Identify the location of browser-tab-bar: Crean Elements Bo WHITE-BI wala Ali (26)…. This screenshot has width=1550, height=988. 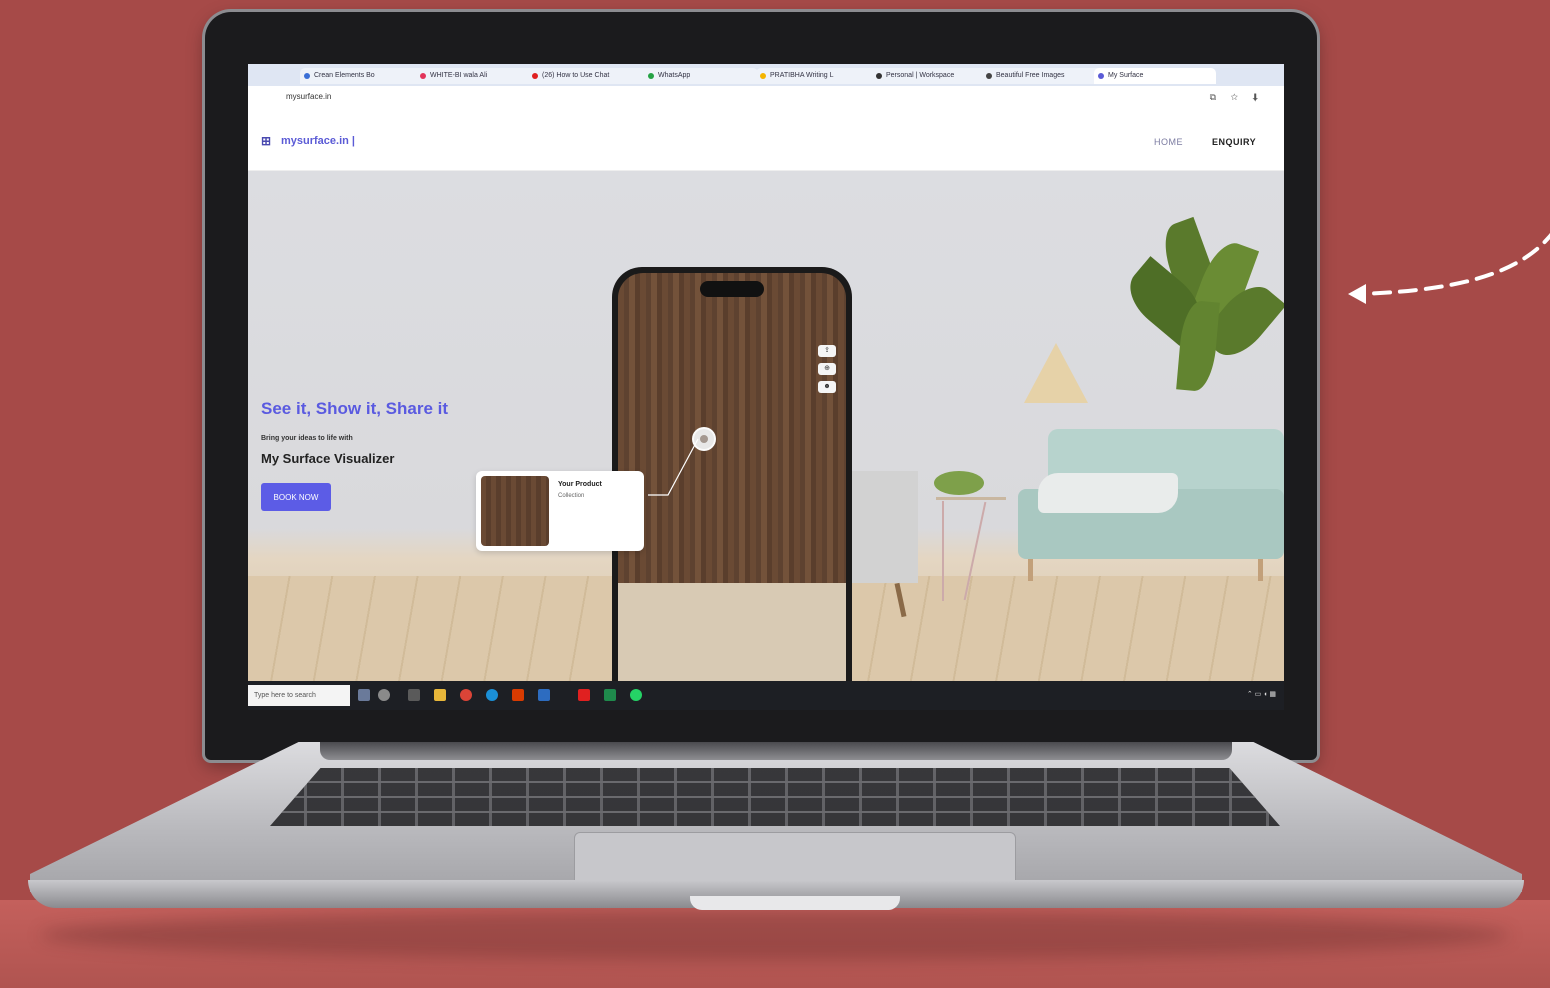
(766, 75).